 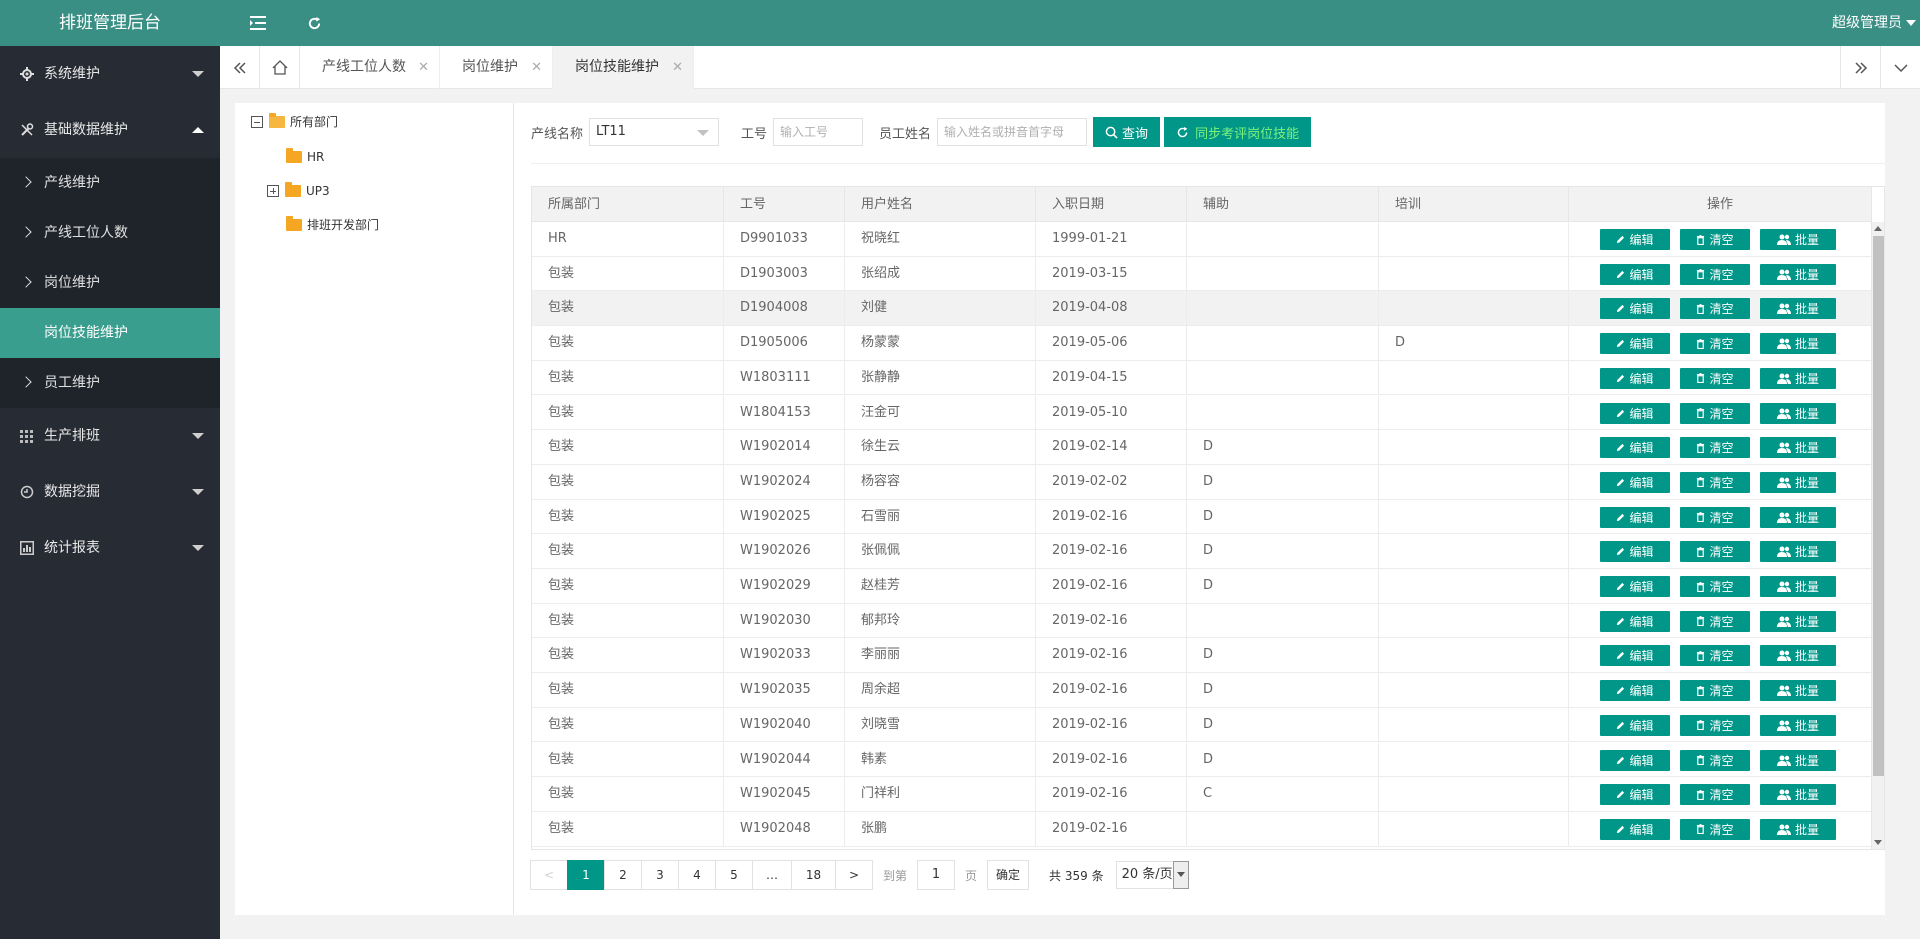 I want to click on table-row: 包装 W1902025 石雪丽 2019-02-16 D 编辑 清空 批量, so click(x=1202, y=517).